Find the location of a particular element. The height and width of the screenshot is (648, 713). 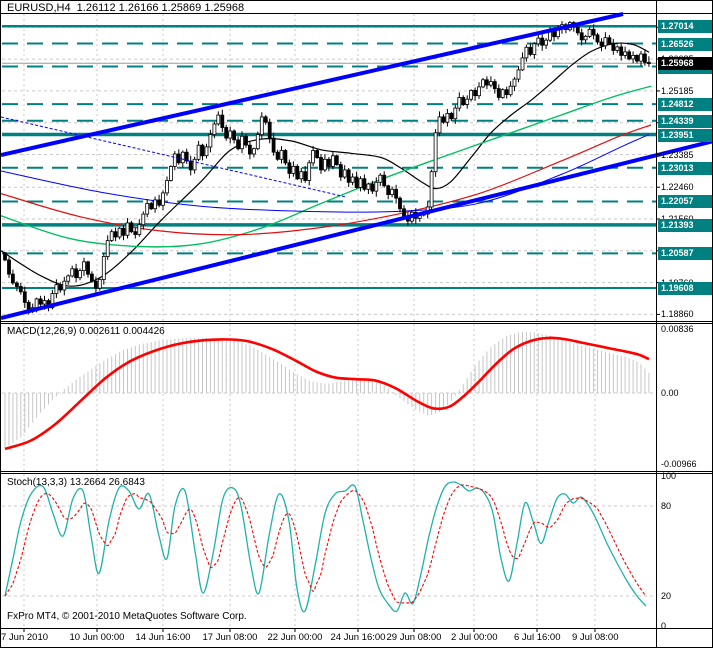

macd-indicator-title: MACD(12,26,9) 0.002611 0.004426 is located at coordinates (86, 331).